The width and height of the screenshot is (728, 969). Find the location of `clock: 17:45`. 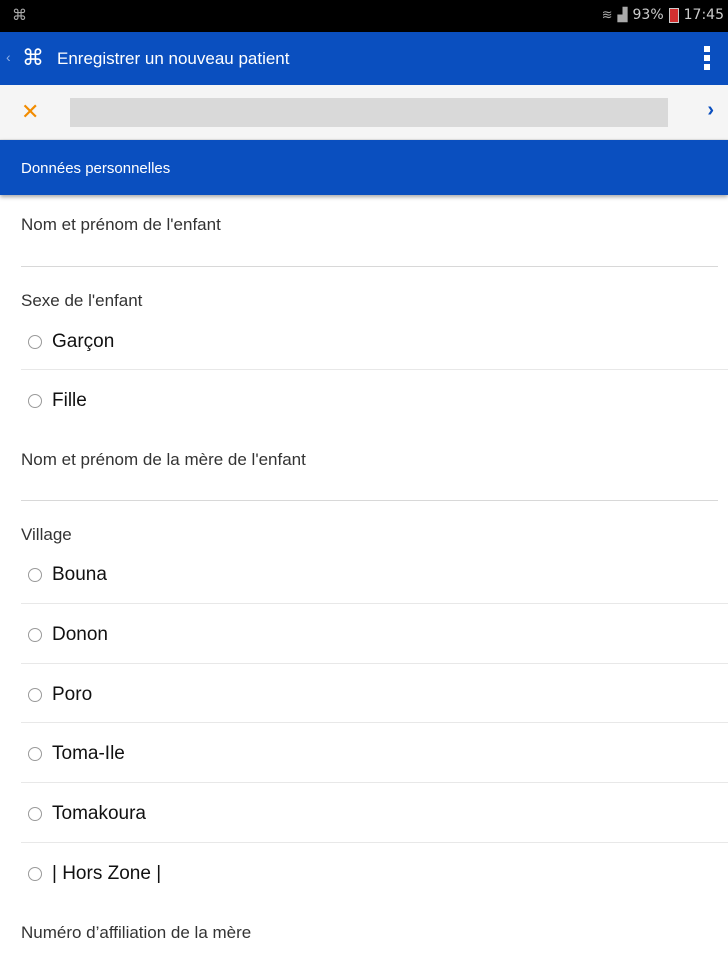

clock: 17:45 is located at coordinates (703, 15).